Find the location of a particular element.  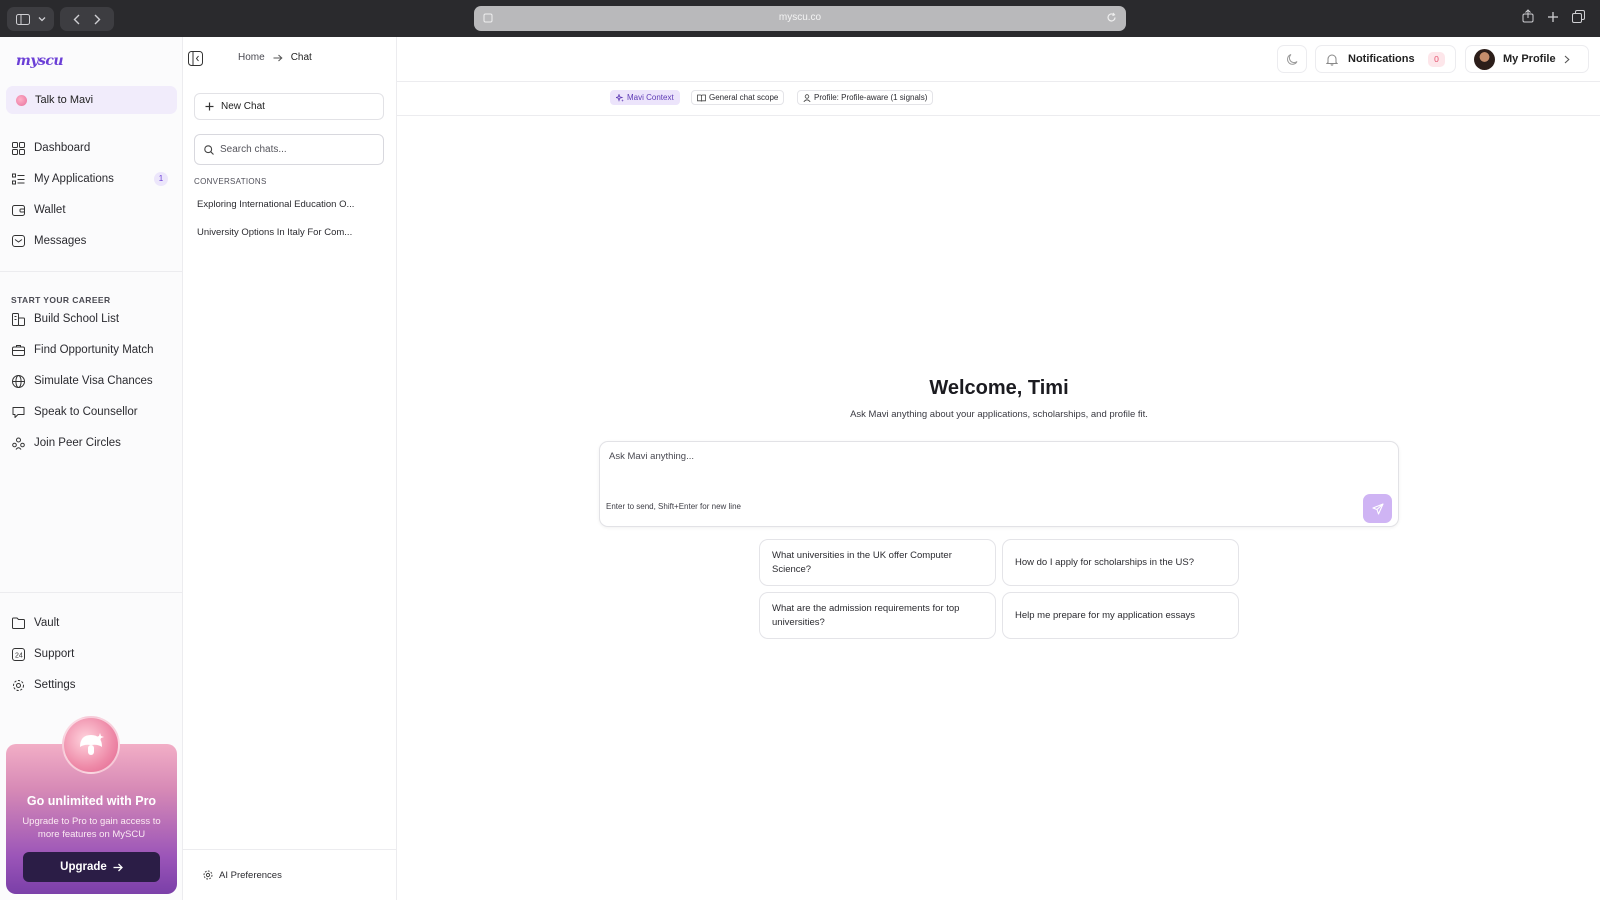

my-profile-button: My Profile is located at coordinates (1527, 59).